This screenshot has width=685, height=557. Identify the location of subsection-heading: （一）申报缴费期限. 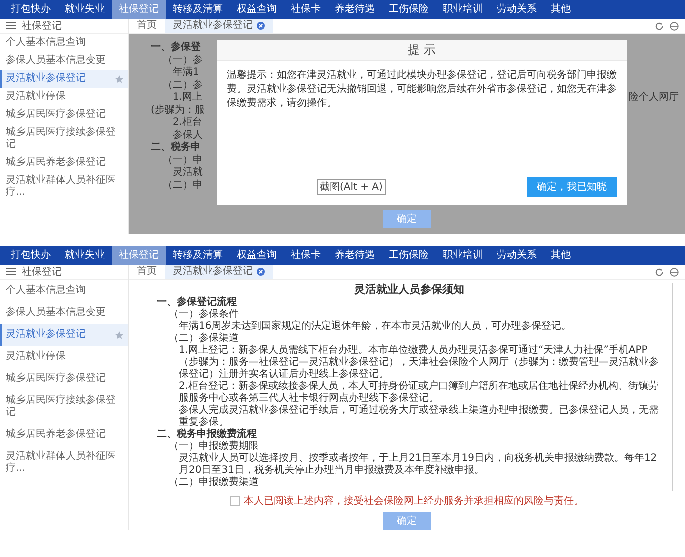
(214, 446).